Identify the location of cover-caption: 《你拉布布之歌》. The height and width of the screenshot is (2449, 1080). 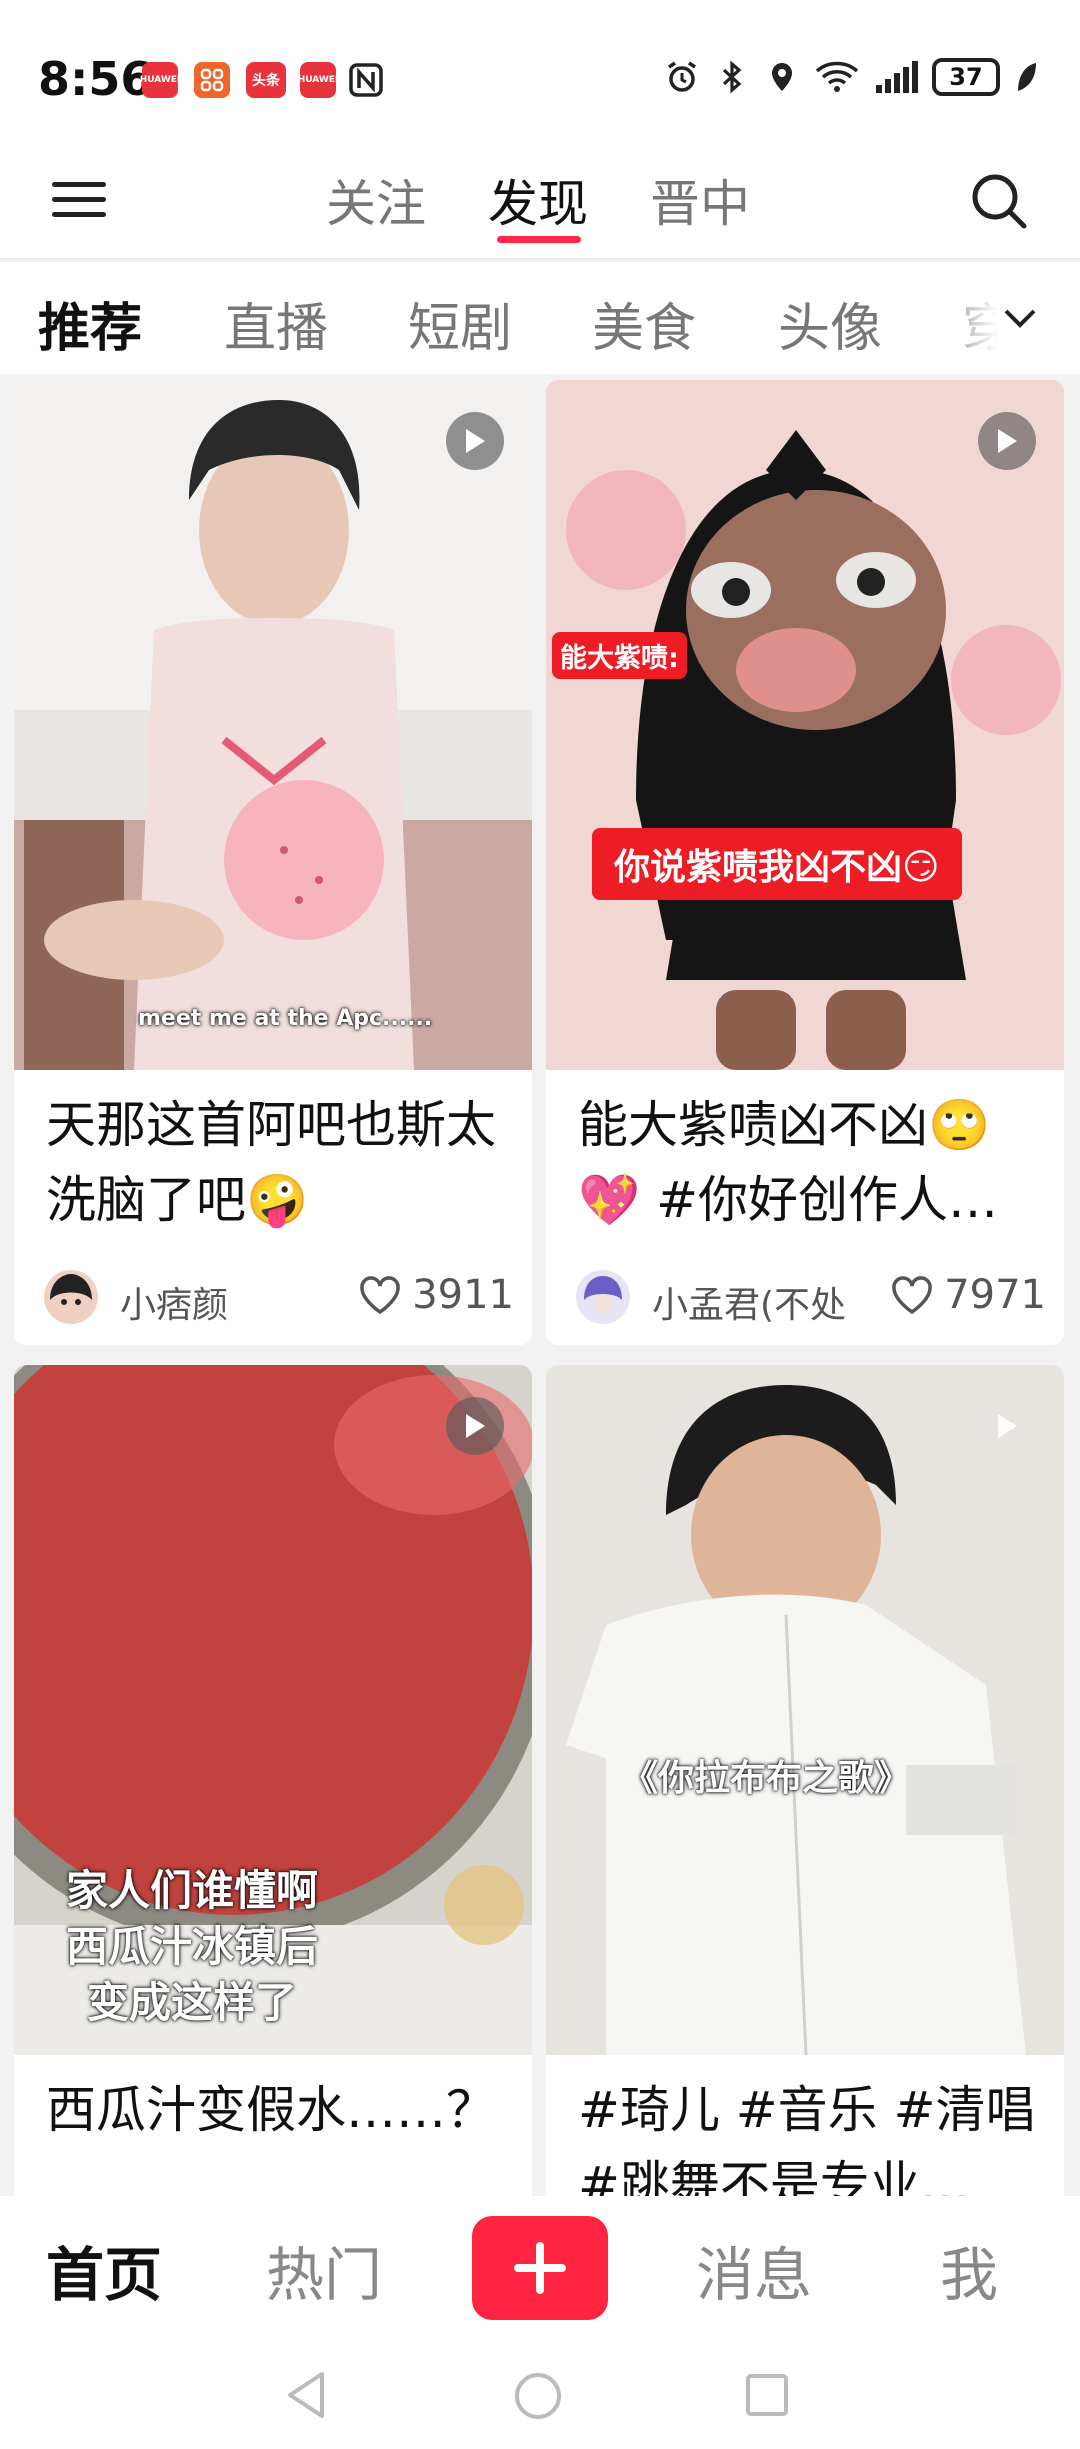
(766, 1778).